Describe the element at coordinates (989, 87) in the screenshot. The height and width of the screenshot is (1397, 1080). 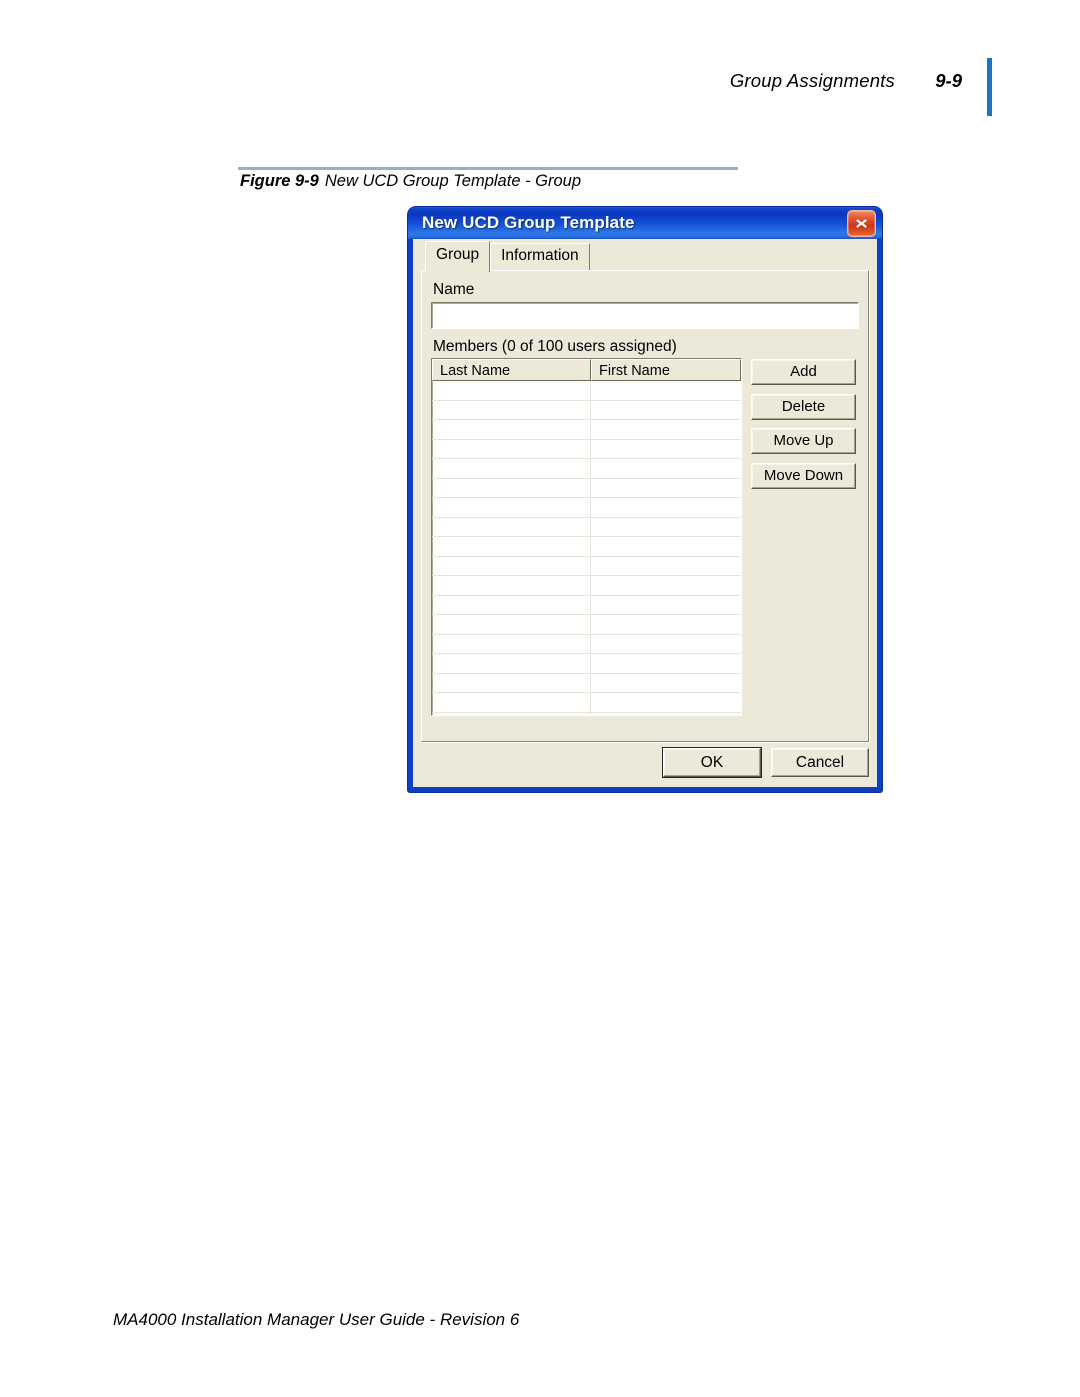
I see `header-accent-bar` at that location.